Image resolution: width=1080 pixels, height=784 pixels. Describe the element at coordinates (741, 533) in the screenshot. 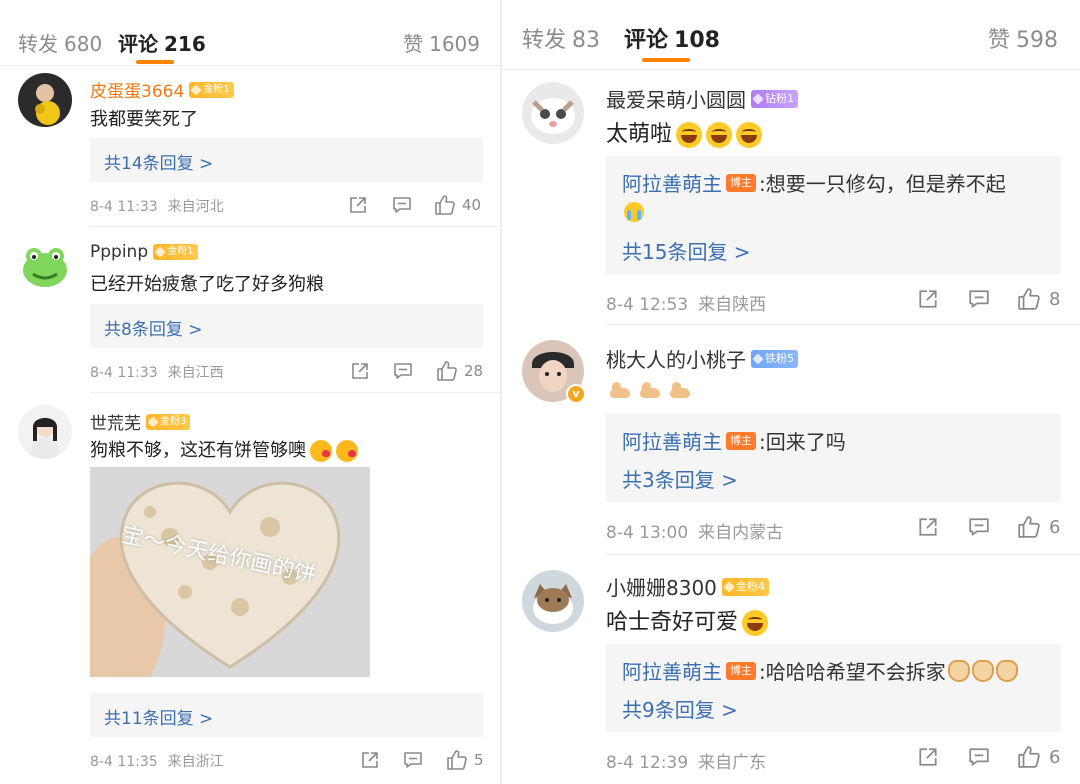

I see `location: 来自内蒙古` at that location.